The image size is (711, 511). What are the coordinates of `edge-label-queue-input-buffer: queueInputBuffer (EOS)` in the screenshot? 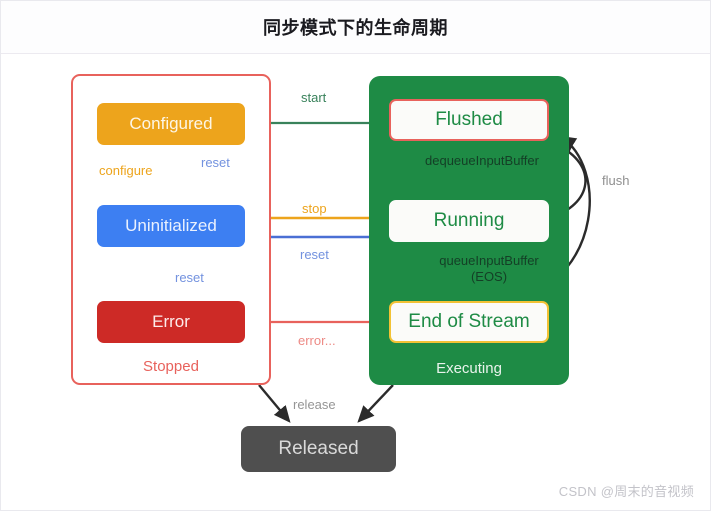 It's located at (489, 268).